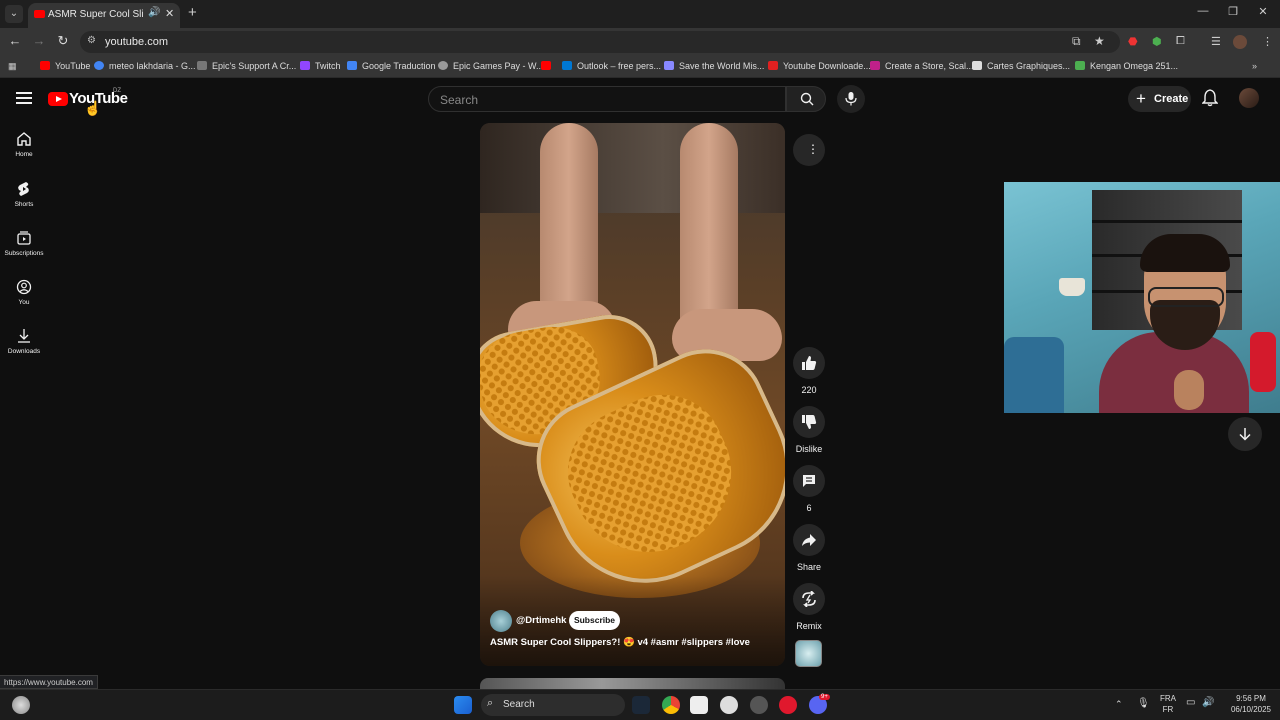 This screenshot has width=1280, height=720. What do you see at coordinates (320, 66) in the screenshot?
I see `bookmark-item: Twitch` at bounding box center [320, 66].